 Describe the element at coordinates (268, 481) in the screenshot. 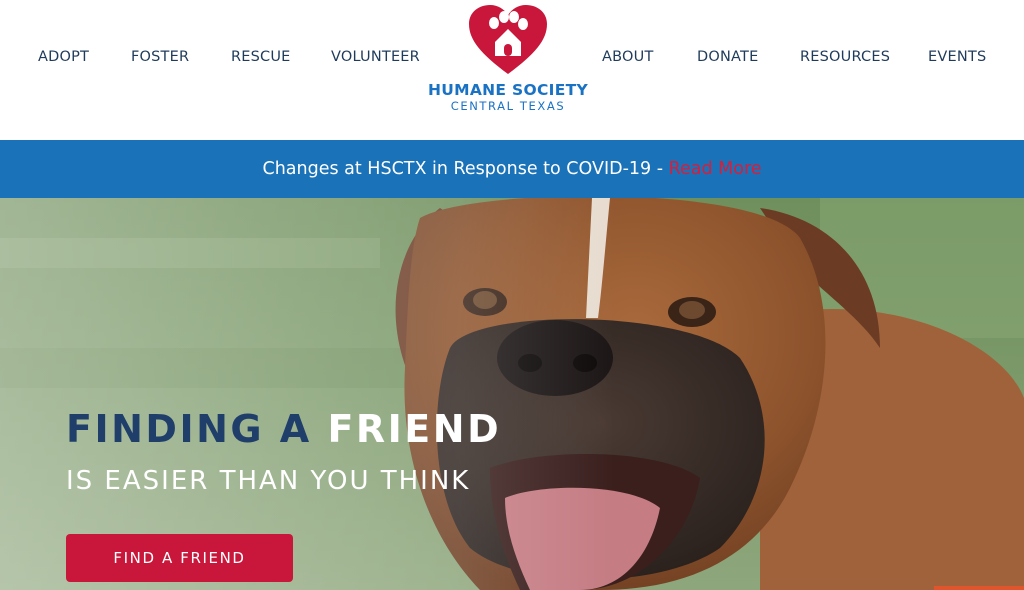

I see `hero-subheadline: IS EASIER THAN YOU THINK` at that location.